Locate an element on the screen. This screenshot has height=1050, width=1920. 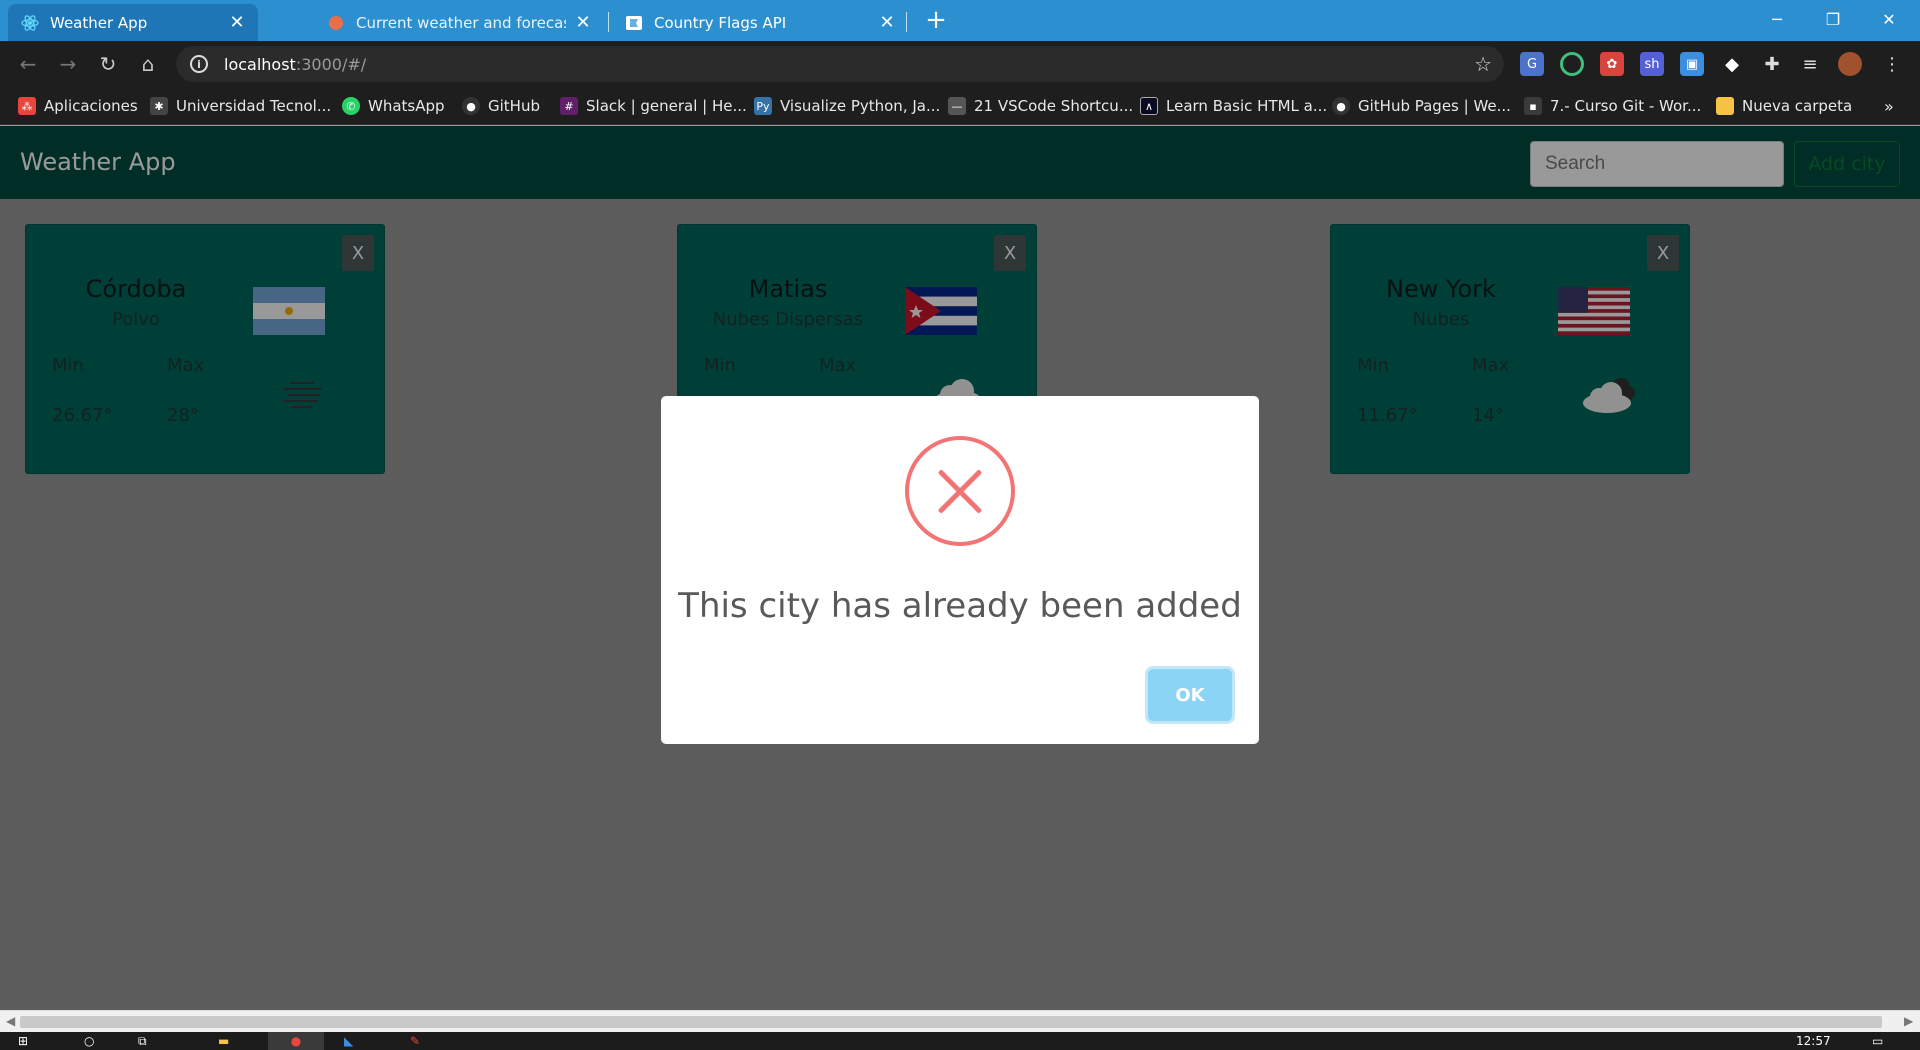
notifications-icon: ▭ is located at coordinates (1877, 1041).